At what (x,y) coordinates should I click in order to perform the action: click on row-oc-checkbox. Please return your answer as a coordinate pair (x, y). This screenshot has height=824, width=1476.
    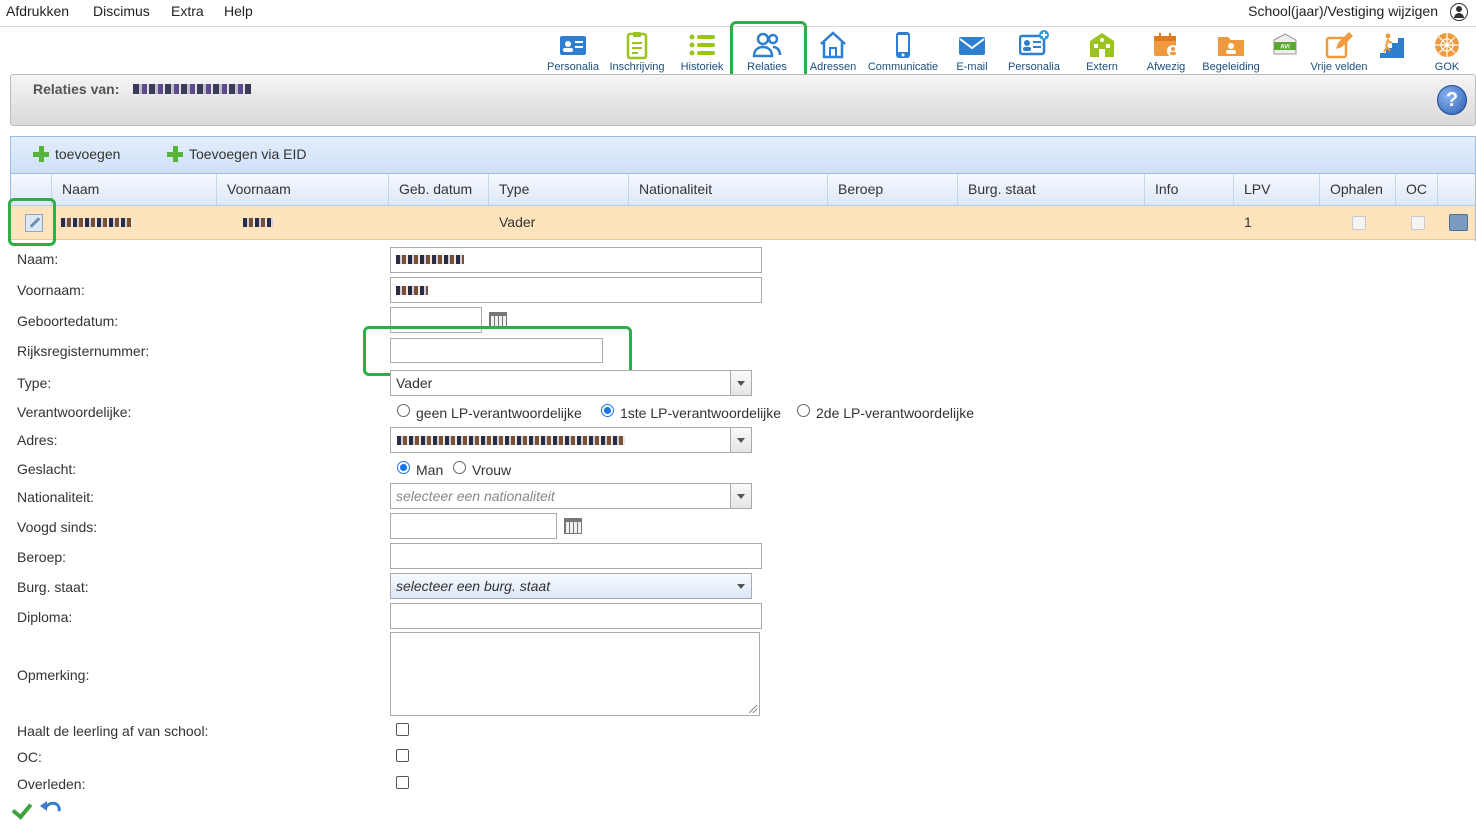
    Looking at the image, I should click on (1418, 223).